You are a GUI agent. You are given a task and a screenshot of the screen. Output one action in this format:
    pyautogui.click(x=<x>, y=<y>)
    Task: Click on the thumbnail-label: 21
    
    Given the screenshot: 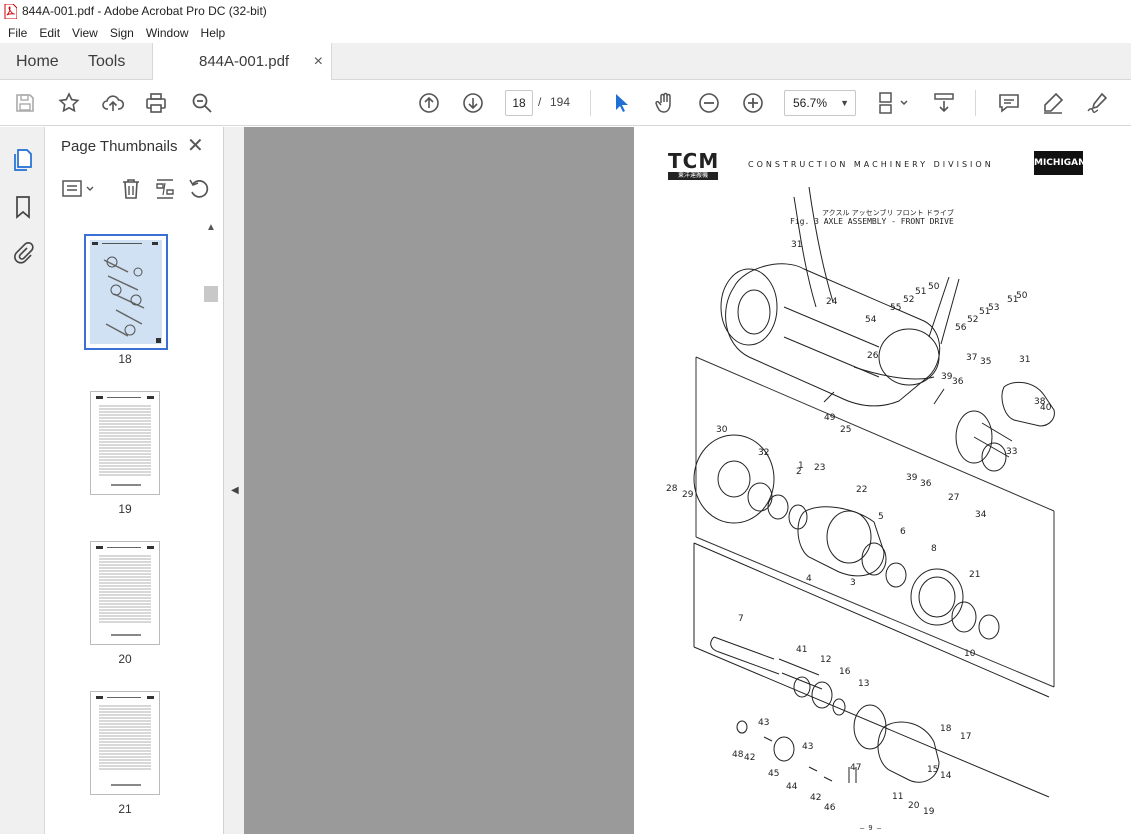 What is the action you would take?
    pyautogui.click(x=125, y=809)
    